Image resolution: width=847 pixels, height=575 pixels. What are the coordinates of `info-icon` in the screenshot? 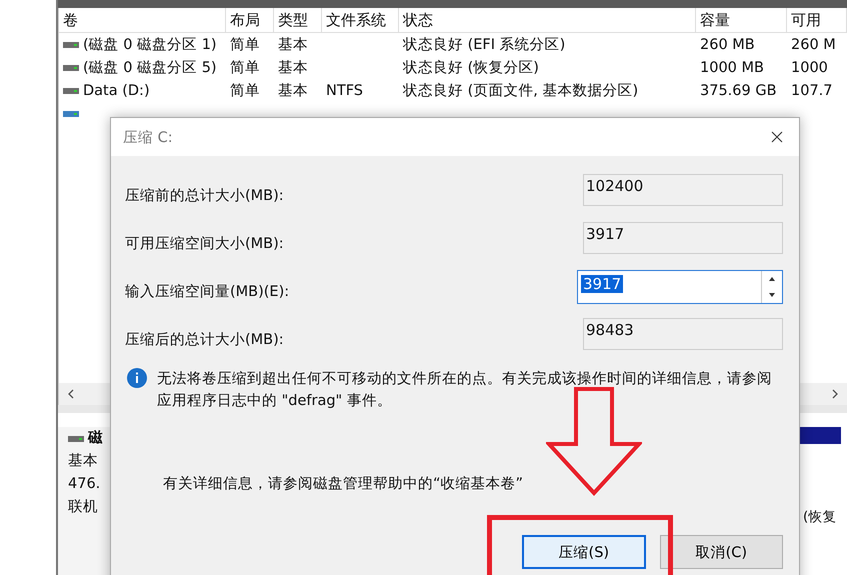 It's located at (137, 378).